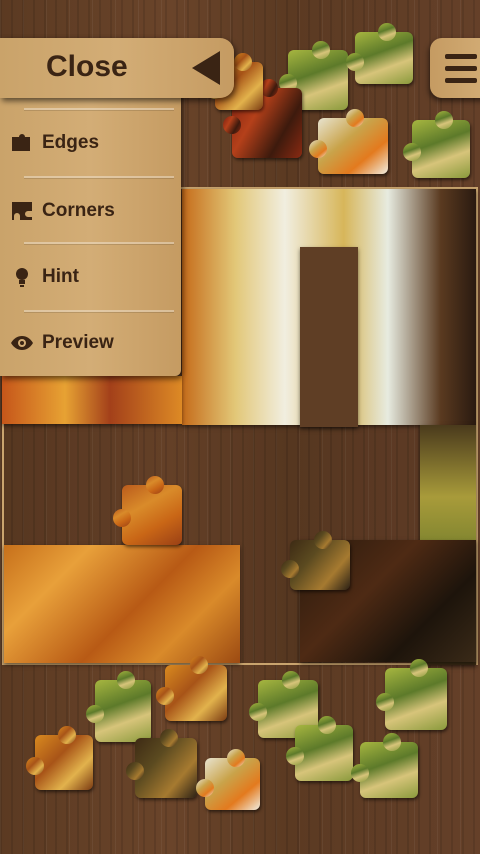  I want to click on menu-item-hint: Hint, so click(90, 277).